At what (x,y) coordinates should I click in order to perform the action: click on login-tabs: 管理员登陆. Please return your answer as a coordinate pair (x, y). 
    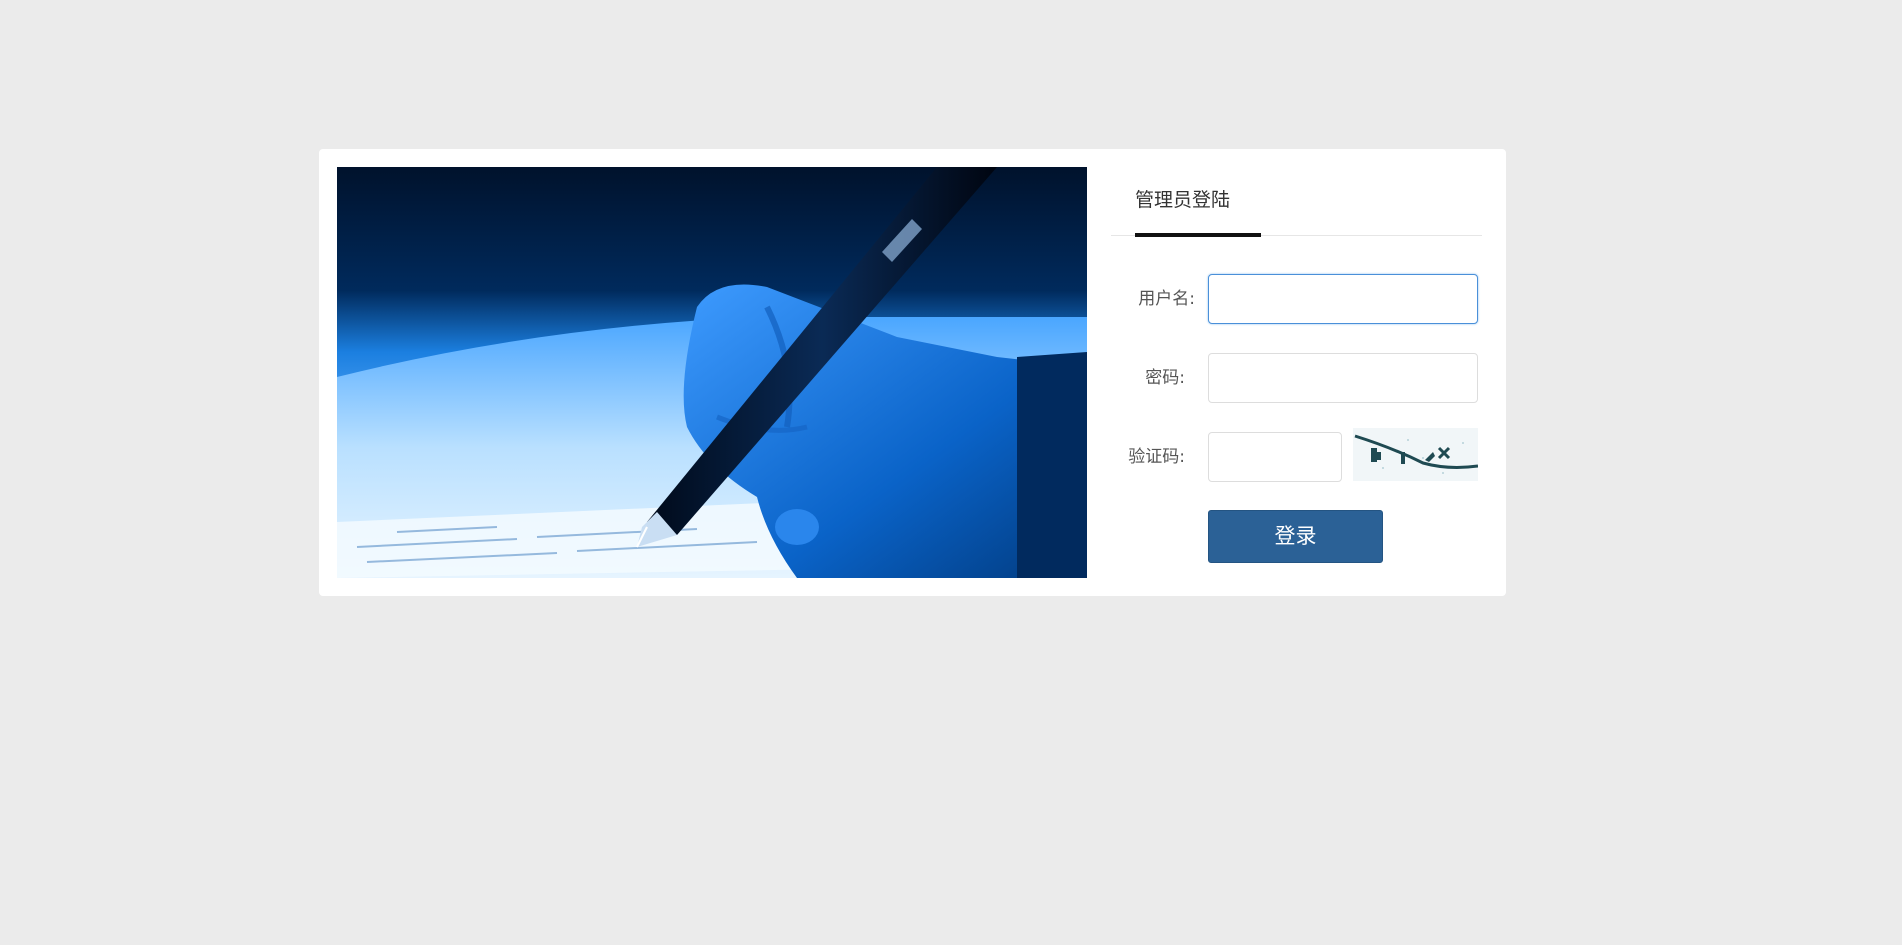
    Looking at the image, I should click on (1296, 205).